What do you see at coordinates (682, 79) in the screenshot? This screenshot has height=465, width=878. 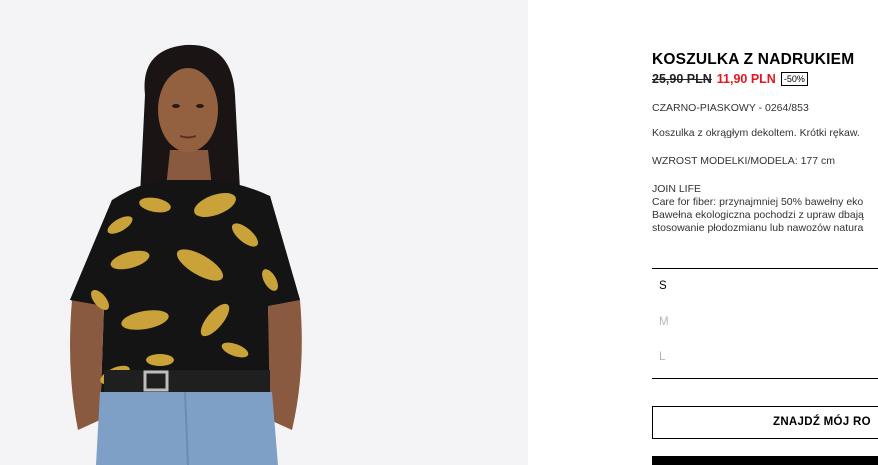 I see `old-price: 25,90 PLN` at bounding box center [682, 79].